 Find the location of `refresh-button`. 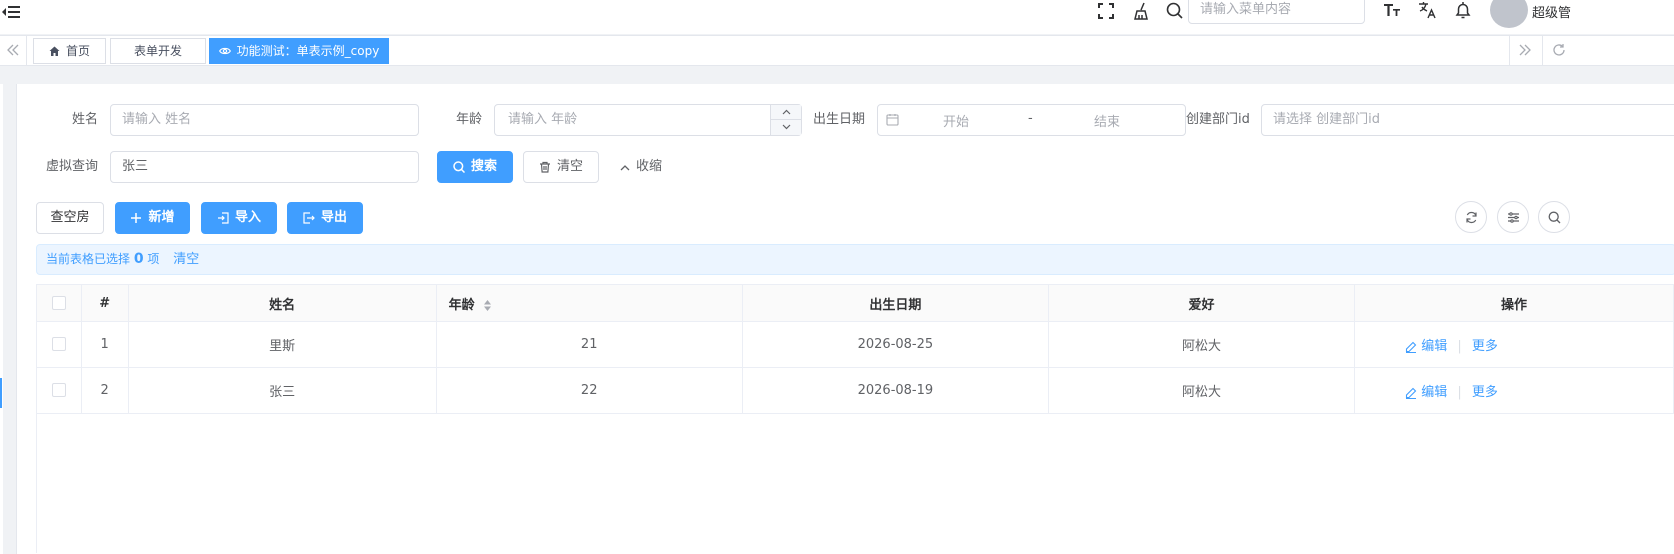

refresh-button is located at coordinates (1471, 217).